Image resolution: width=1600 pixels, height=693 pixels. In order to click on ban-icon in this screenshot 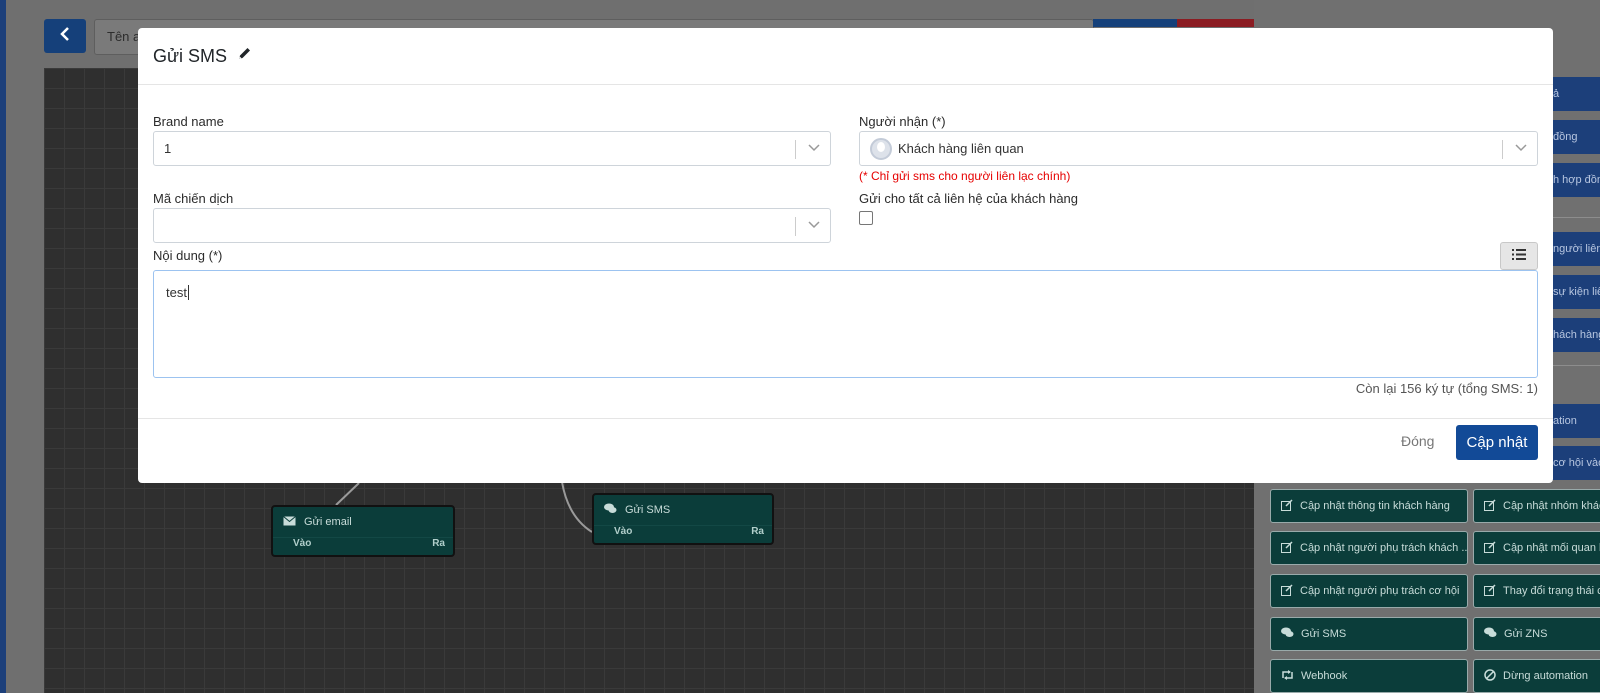, I will do `click(1490, 676)`.